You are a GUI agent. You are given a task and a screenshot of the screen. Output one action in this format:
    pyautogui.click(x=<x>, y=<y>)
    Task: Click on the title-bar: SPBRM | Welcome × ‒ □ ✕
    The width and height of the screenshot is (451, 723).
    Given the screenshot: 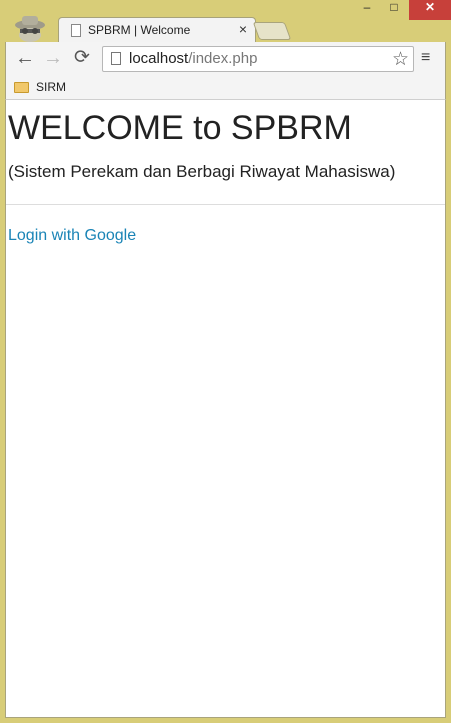 What is the action you would take?
    pyautogui.click(x=225, y=22)
    